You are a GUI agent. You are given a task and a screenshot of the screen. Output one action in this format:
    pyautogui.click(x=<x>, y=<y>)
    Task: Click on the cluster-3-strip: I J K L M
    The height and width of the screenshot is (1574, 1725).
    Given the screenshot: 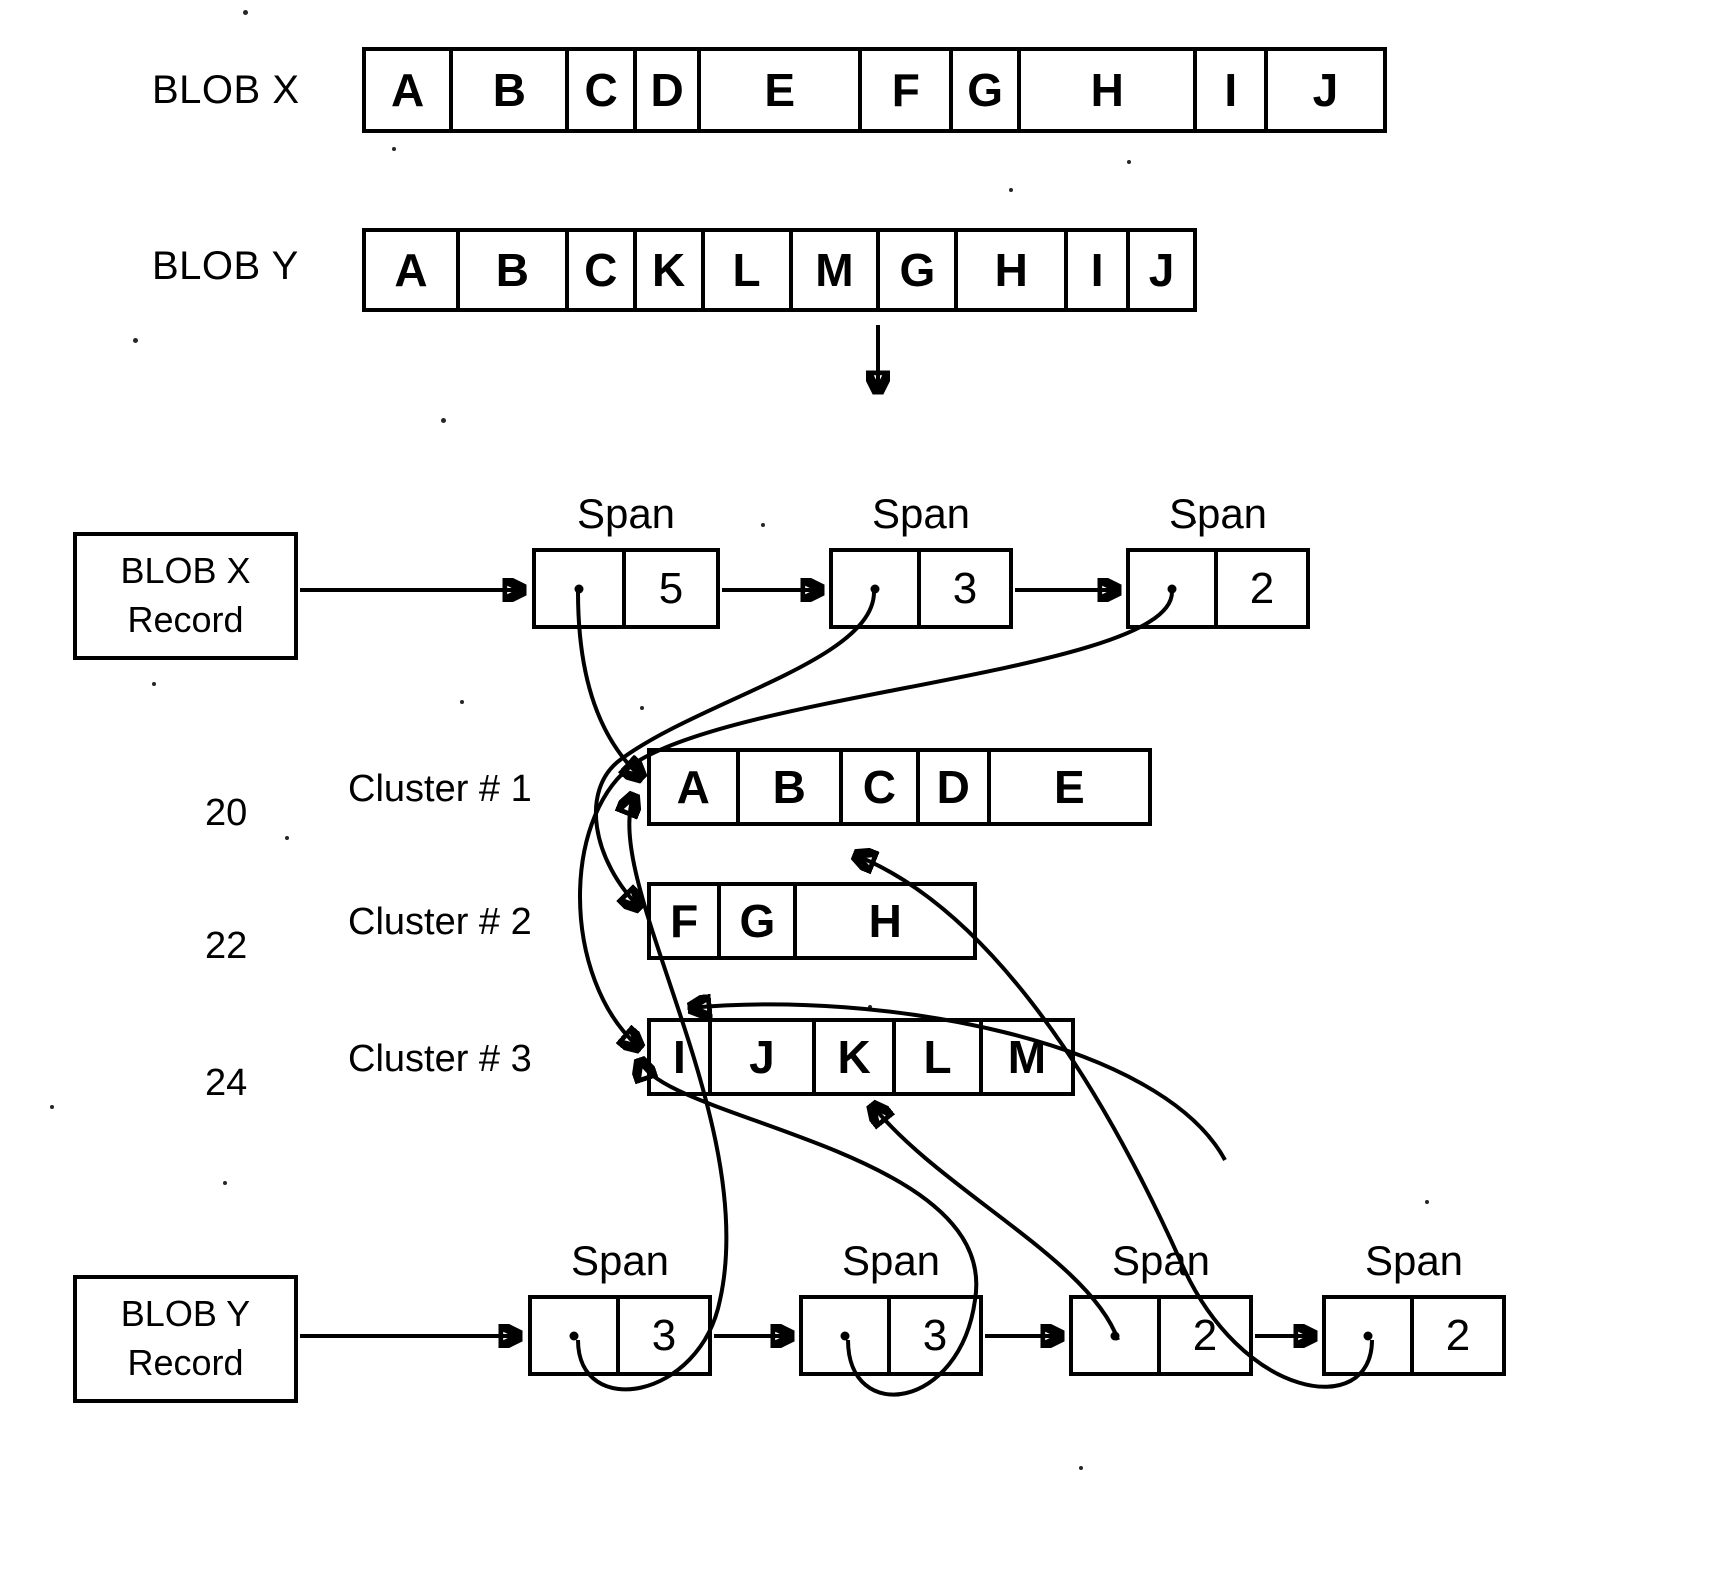 What is the action you would take?
    pyautogui.click(x=861, y=1057)
    